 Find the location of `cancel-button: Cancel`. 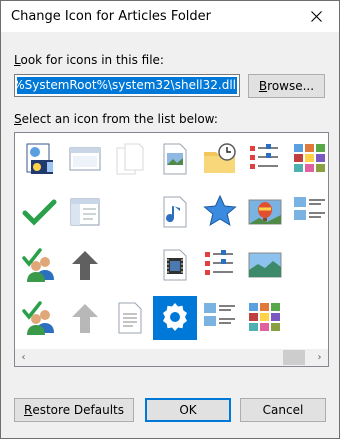

cancel-button: Cancel is located at coordinates (283, 410).